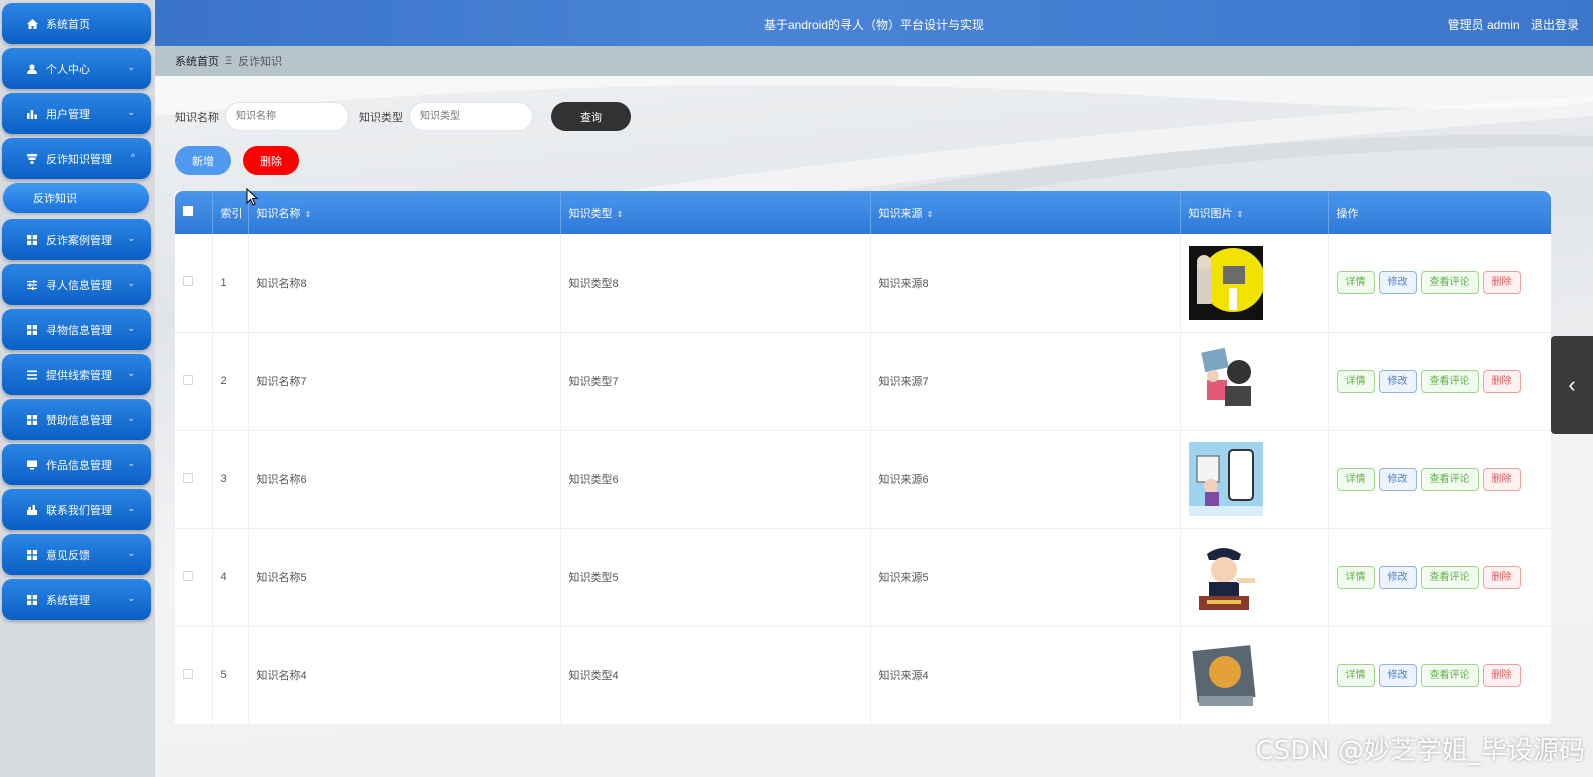 The image size is (1593, 777). What do you see at coordinates (203, 160) in the screenshot?
I see `add-button: 新增` at bounding box center [203, 160].